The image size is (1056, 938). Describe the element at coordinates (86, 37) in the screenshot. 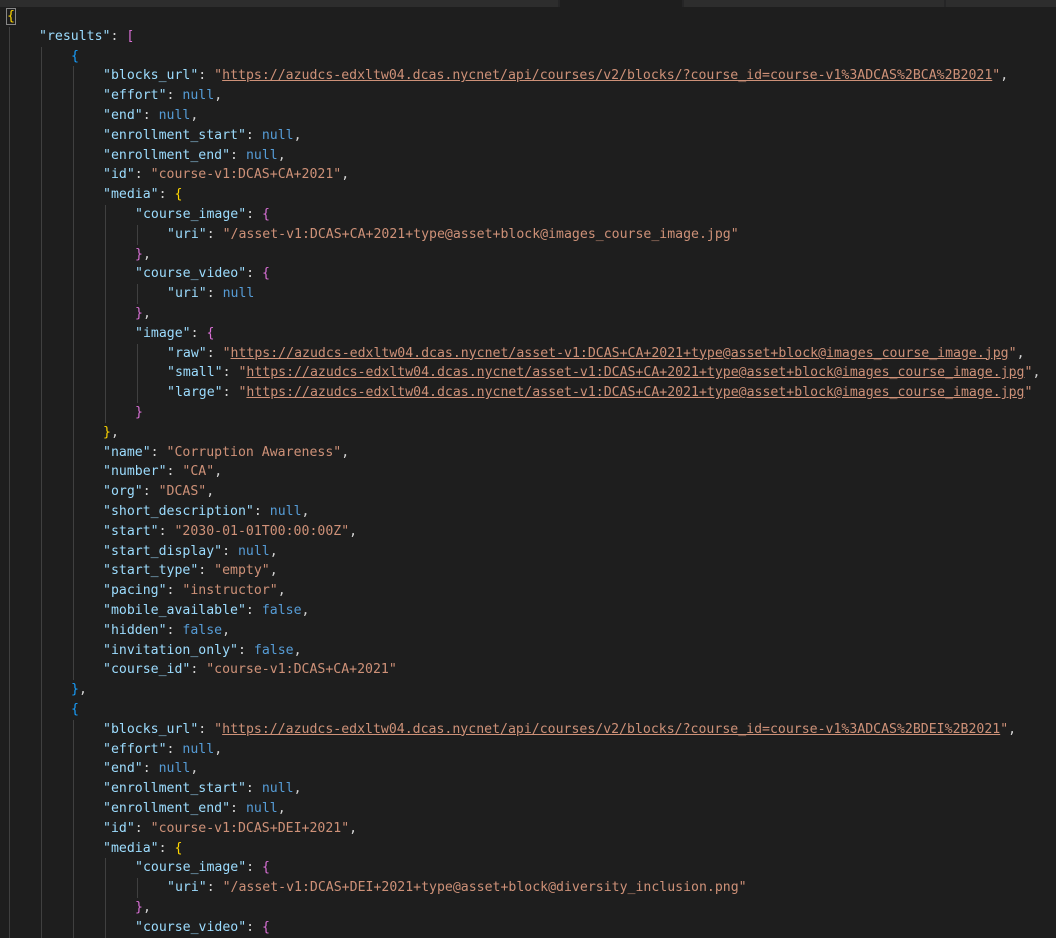

I see `code-line: "results": [` at that location.